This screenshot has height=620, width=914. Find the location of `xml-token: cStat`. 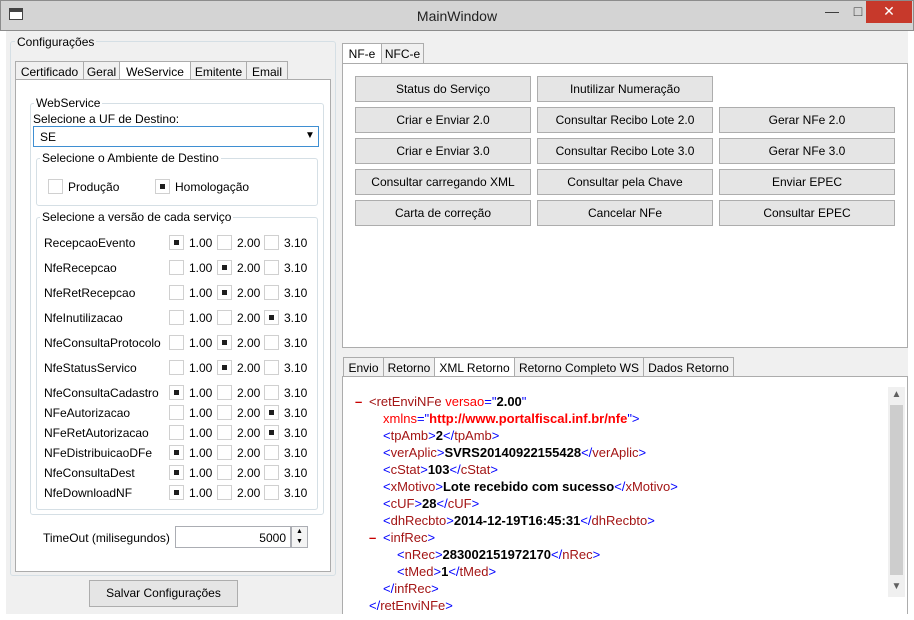

xml-token: cStat is located at coordinates (405, 469).